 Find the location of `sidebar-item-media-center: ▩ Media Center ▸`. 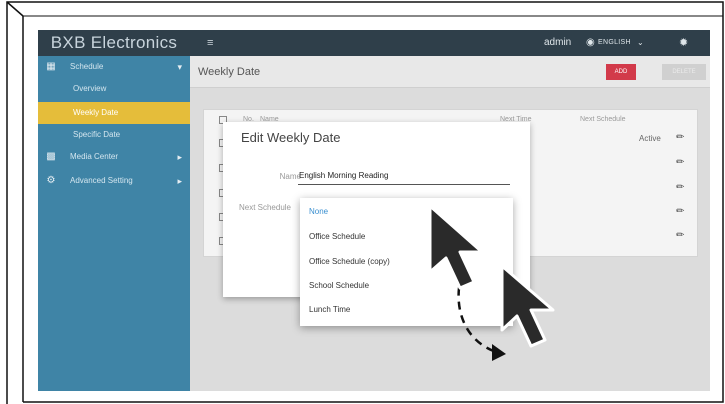

sidebar-item-media-center: ▩ Media Center ▸ is located at coordinates (114, 157).